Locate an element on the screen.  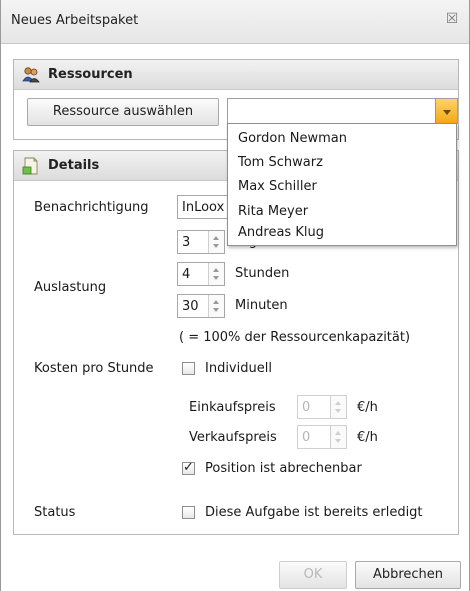
cancel-button: Abbrechen is located at coordinates (408, 575).